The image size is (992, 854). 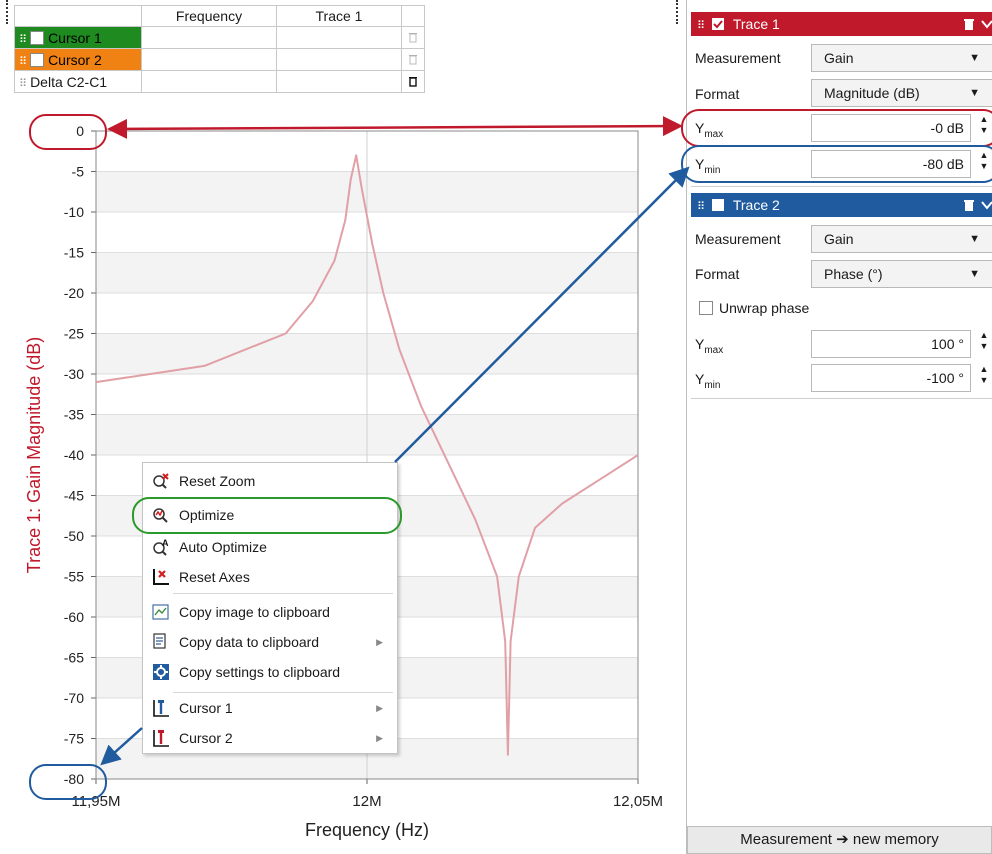 What do you see at coordinates (270, 672) in the screenshot?
I see `menu-item-copy-settings: Copy settings to clipboard` at bounding box center [270, 672].